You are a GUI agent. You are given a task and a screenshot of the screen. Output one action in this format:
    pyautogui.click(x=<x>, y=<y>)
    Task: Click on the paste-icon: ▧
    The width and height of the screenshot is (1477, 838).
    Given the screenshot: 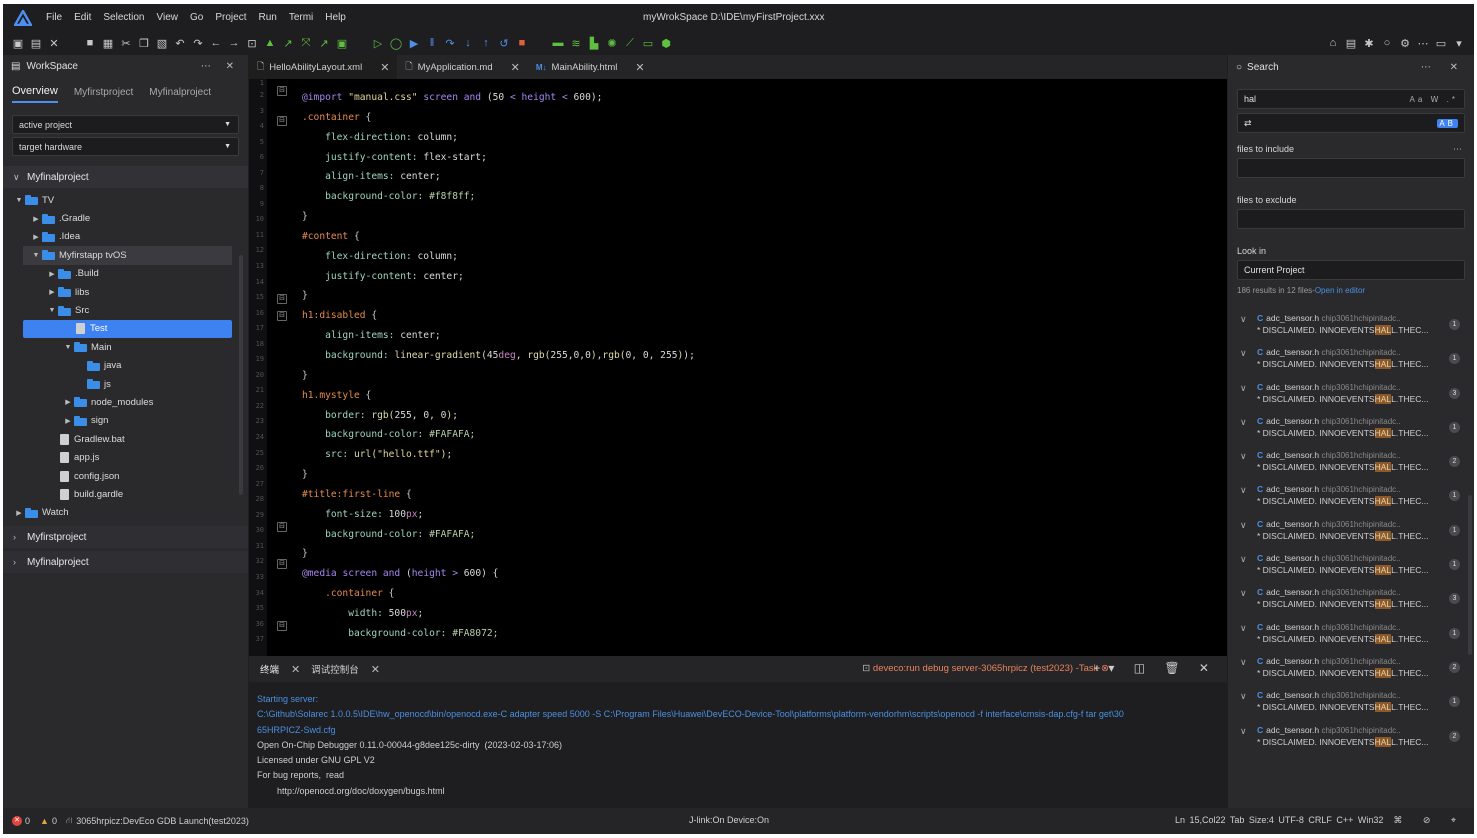 What is the action you would take?
    pyautogui.click(x=162, y=43)
    